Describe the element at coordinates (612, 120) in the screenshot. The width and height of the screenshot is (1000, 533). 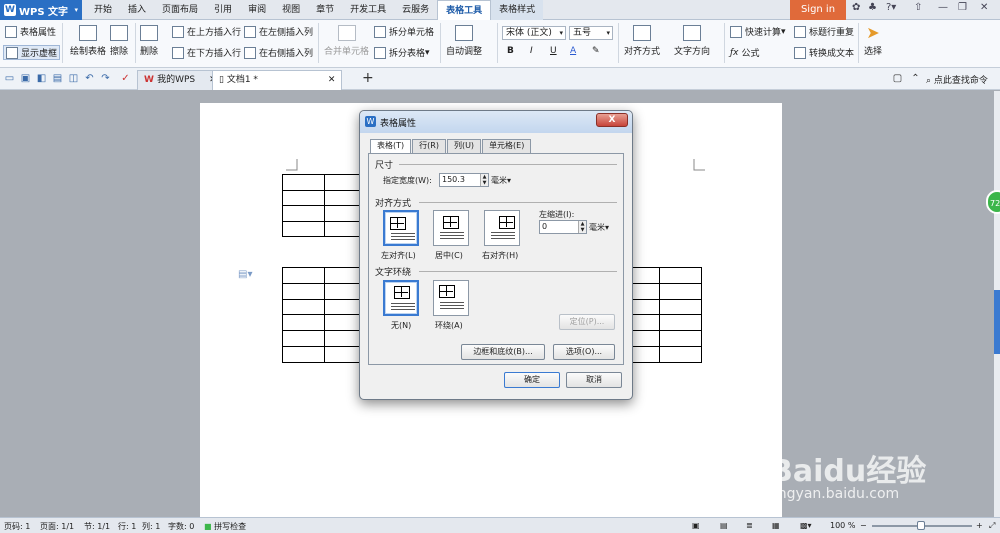
I see `dialog-close-button: X` at that location.